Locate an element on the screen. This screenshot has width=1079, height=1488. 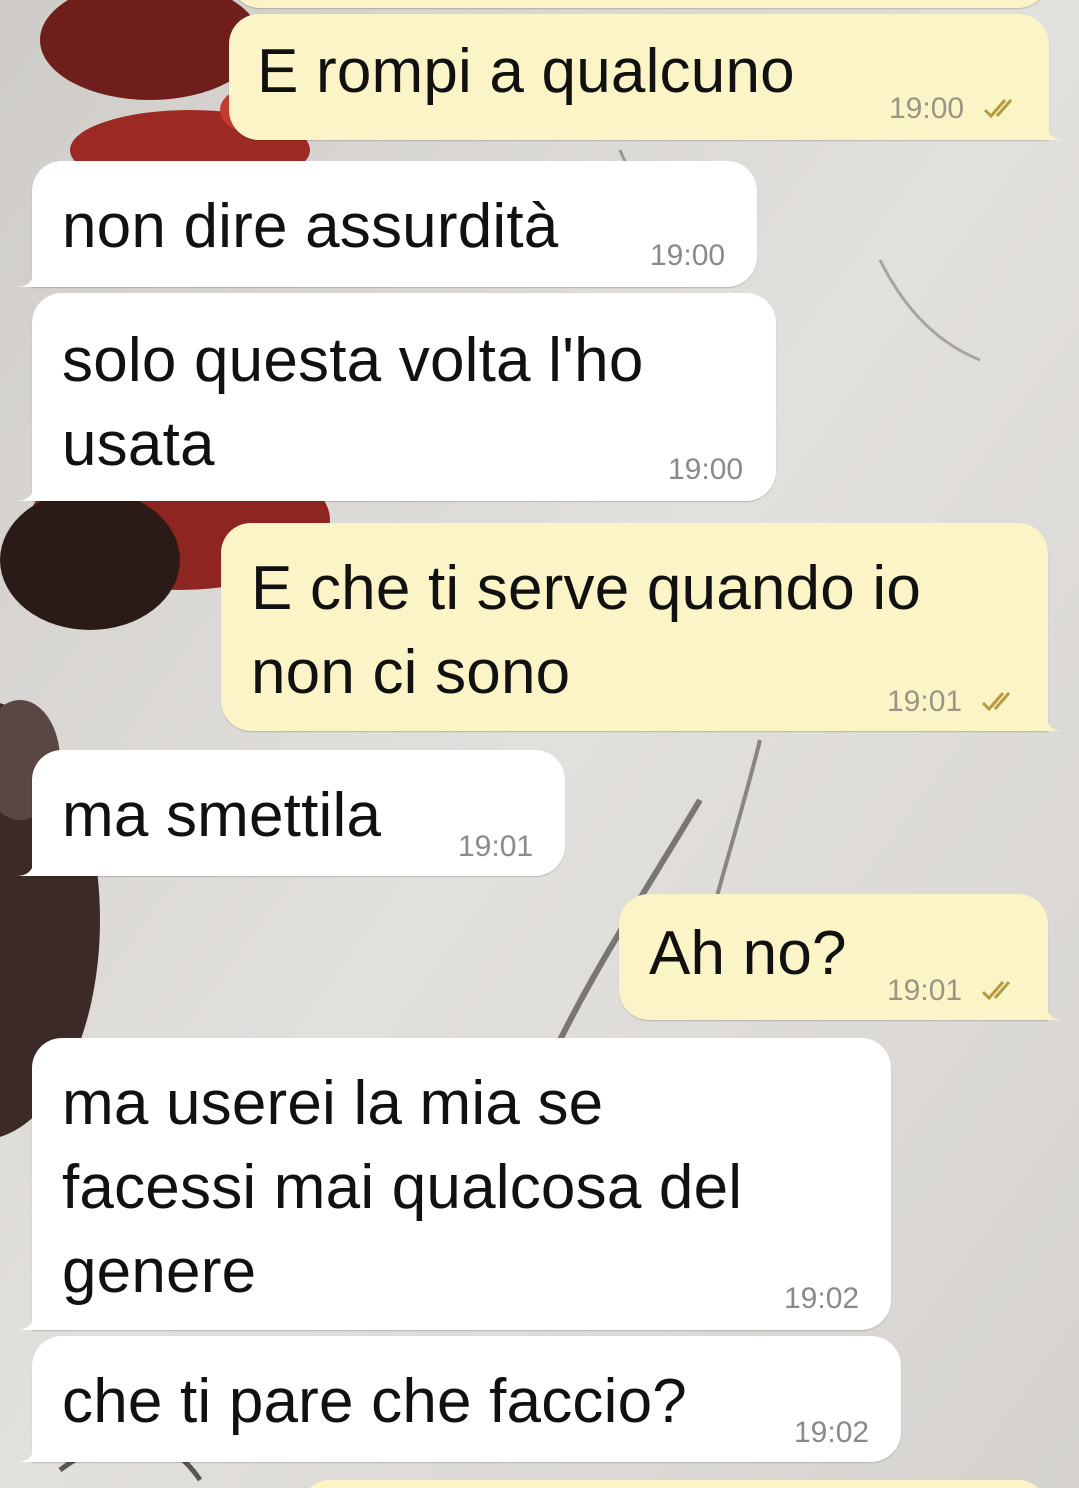
message-outgoing: Ah no? 19:01 is located at coordinates (841, 957).